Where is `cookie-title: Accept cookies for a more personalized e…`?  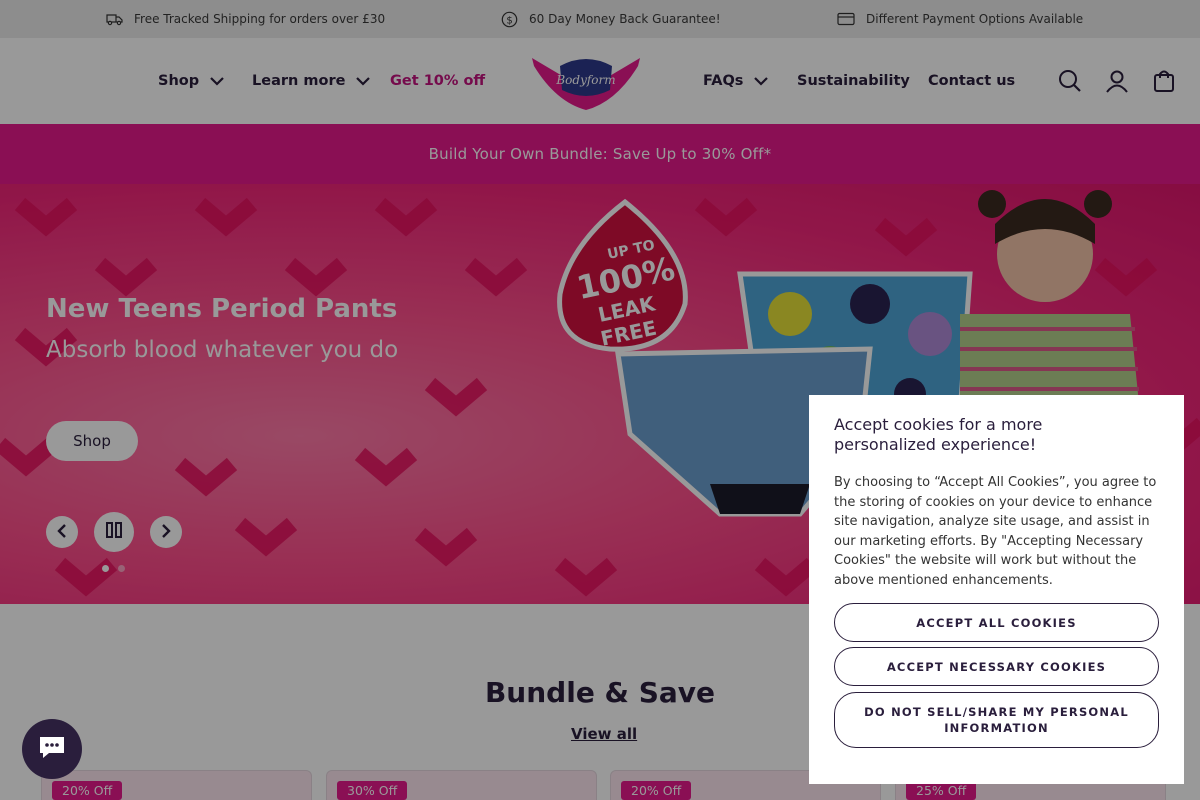
cookie-title: Accept cookies for a more personalized e… is located at coordinates (938, 434).